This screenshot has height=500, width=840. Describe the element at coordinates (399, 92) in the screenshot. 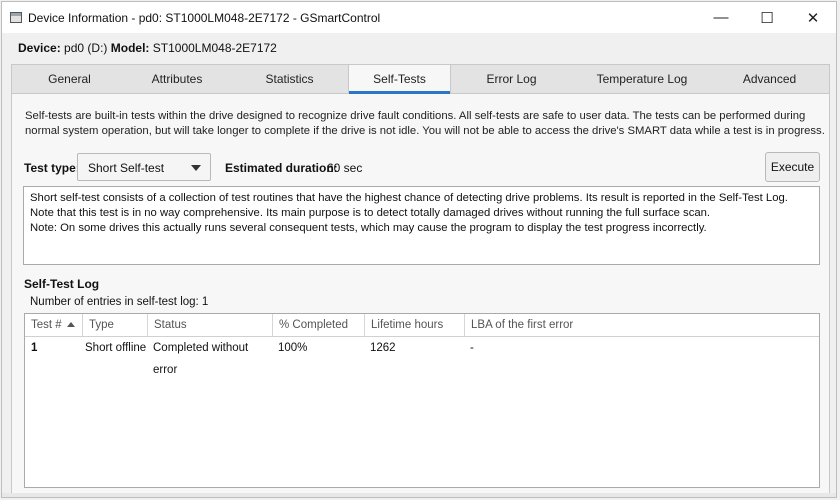

I see `active-tab-indicator` at that location.